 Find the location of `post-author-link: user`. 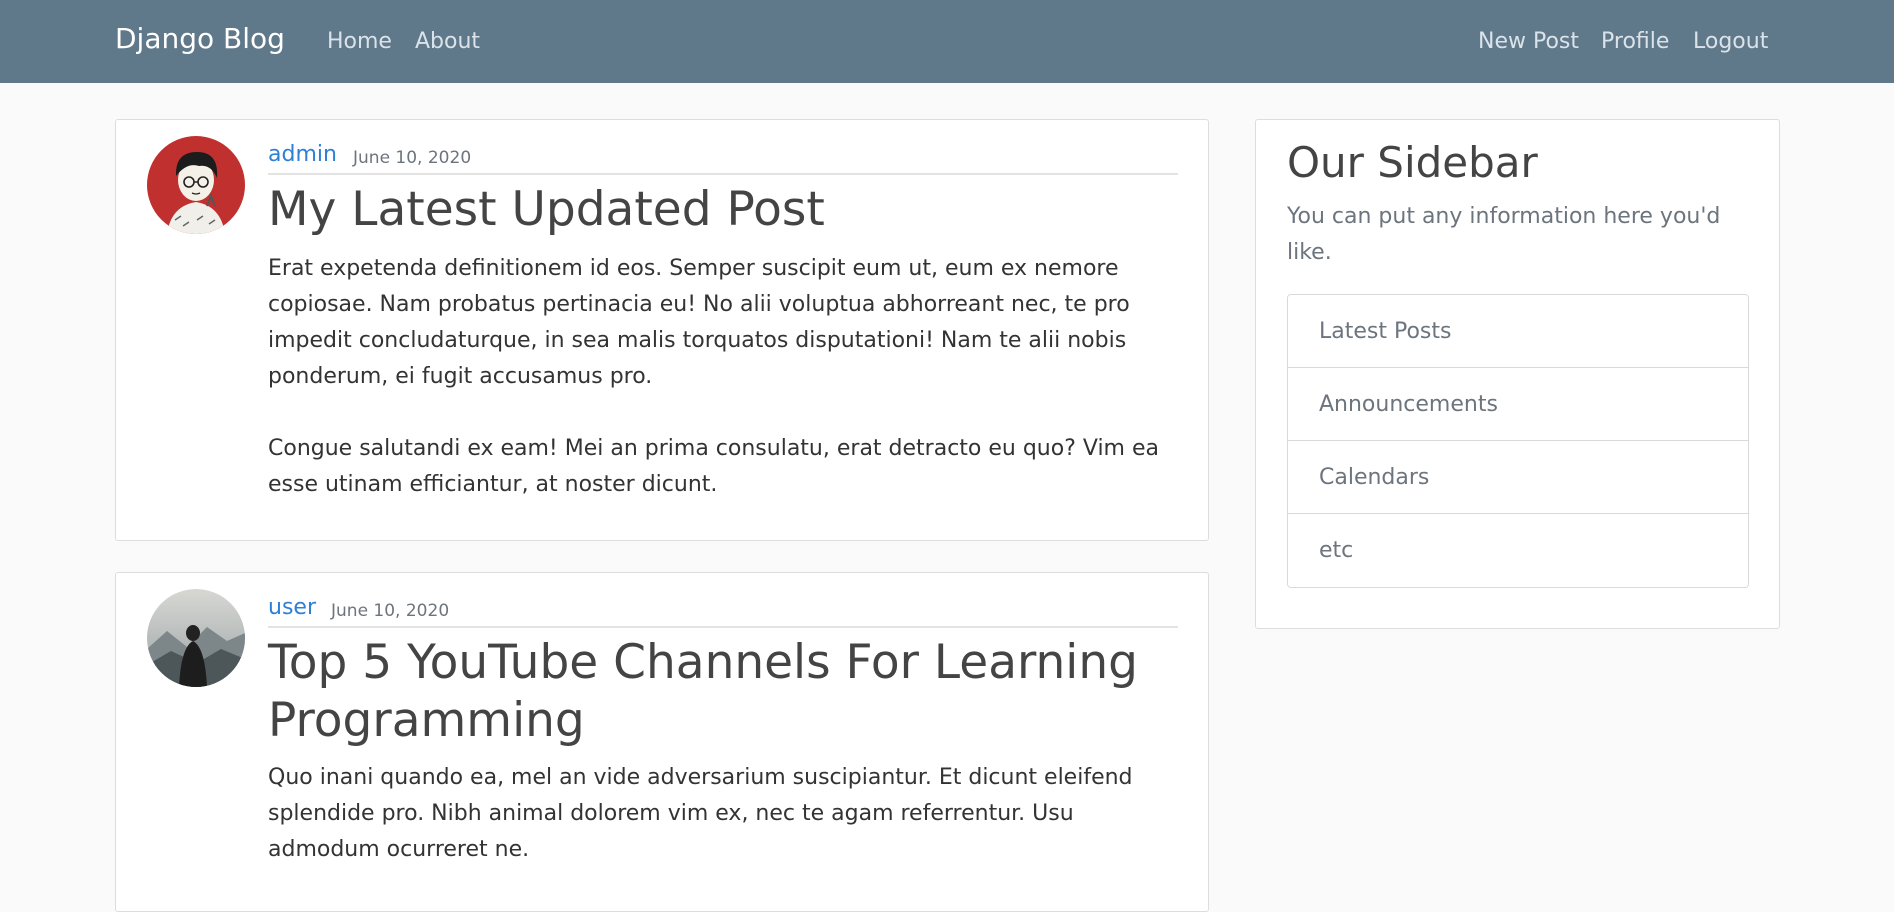

post-author-link: user is located at coordinates (292, 607).